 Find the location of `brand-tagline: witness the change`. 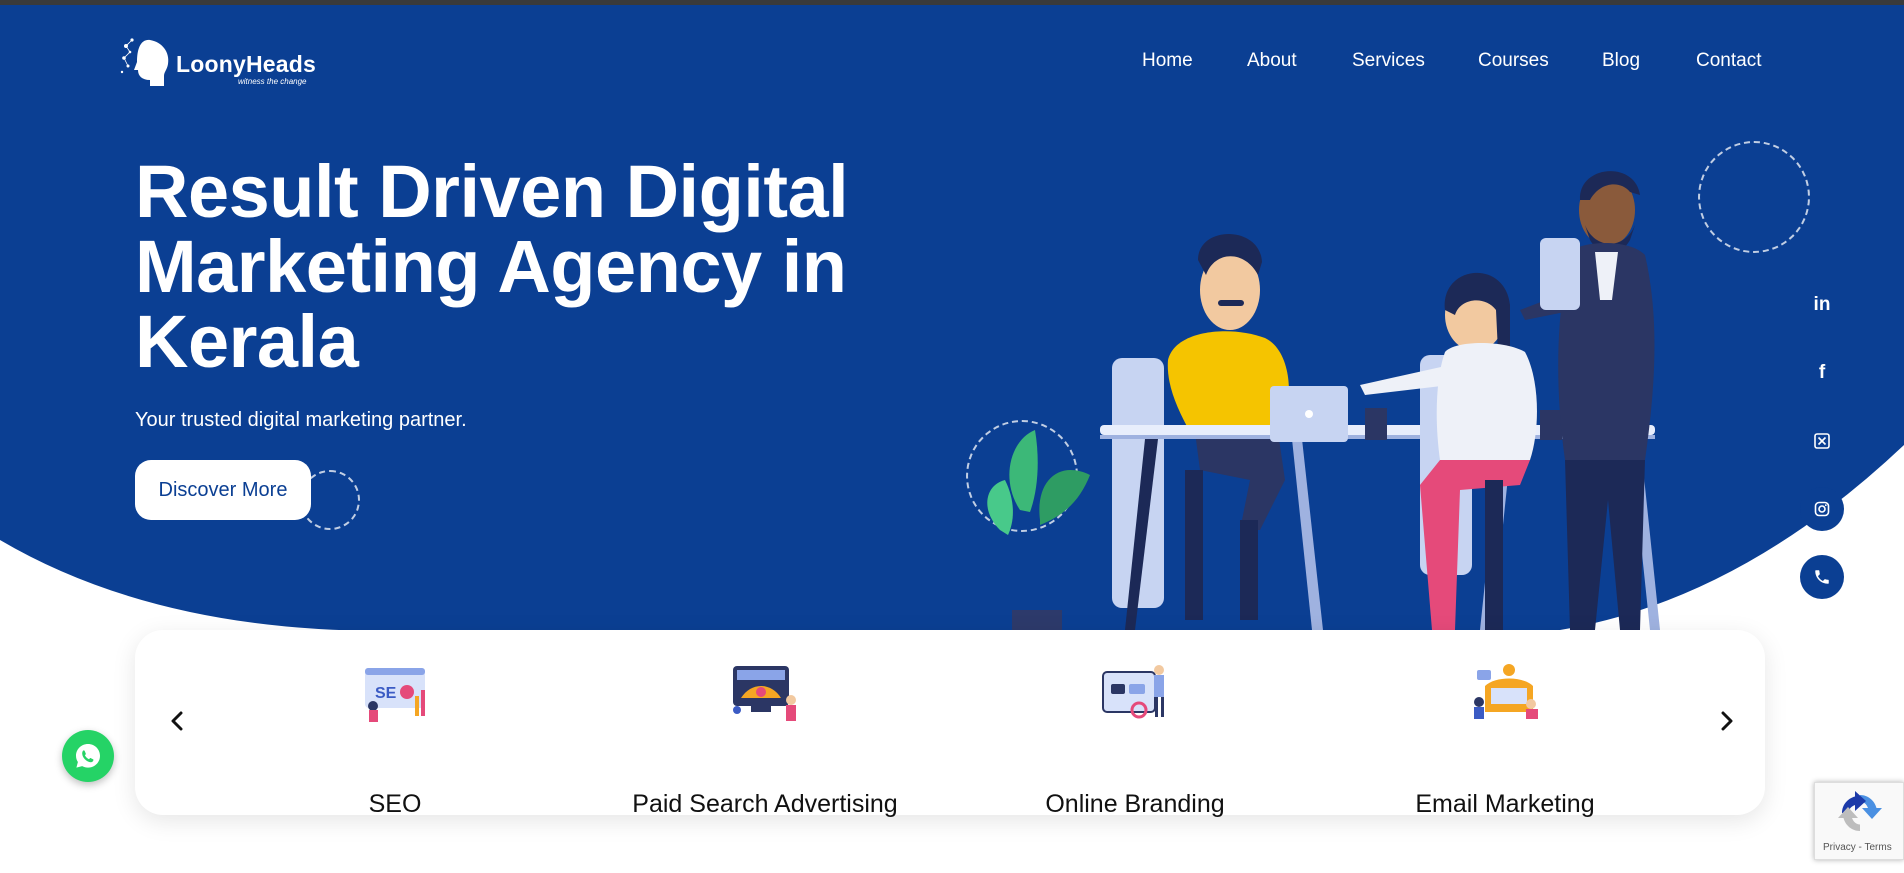

brand-tagline: witness the change is located at coordinates (272, 81).